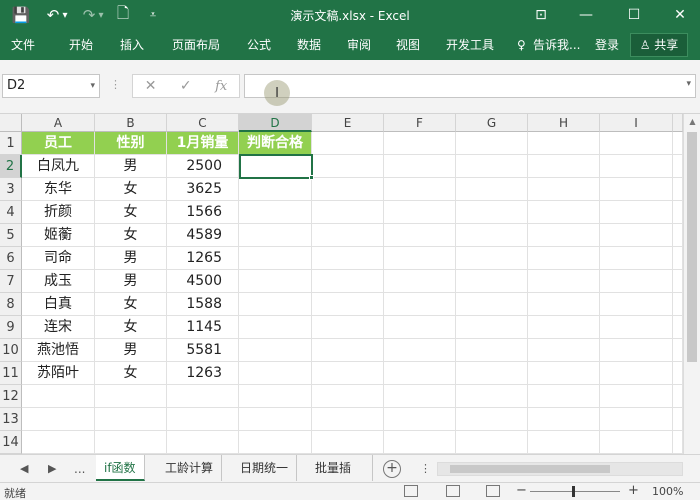 This screenshot has height=501, width=700. I want to click on row-header-1: 1, so click(11, 143).